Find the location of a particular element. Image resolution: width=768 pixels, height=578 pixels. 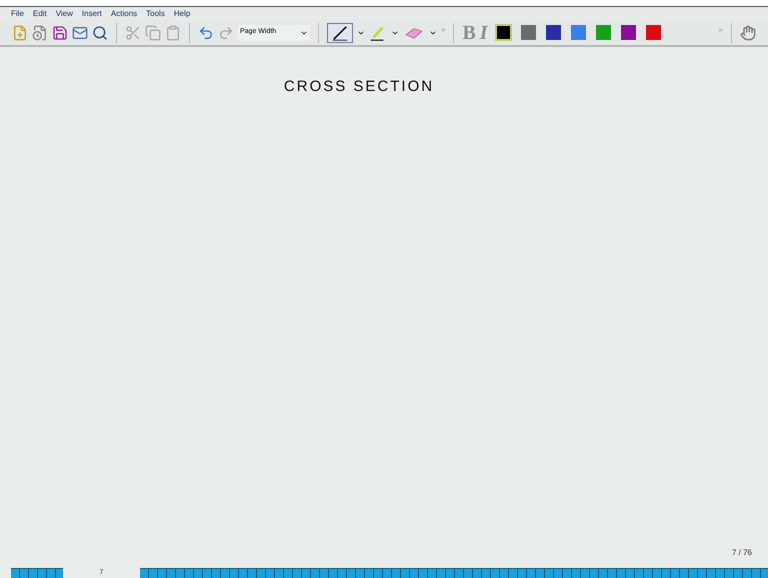

menu-item: File is located at coordinates (17, 14).